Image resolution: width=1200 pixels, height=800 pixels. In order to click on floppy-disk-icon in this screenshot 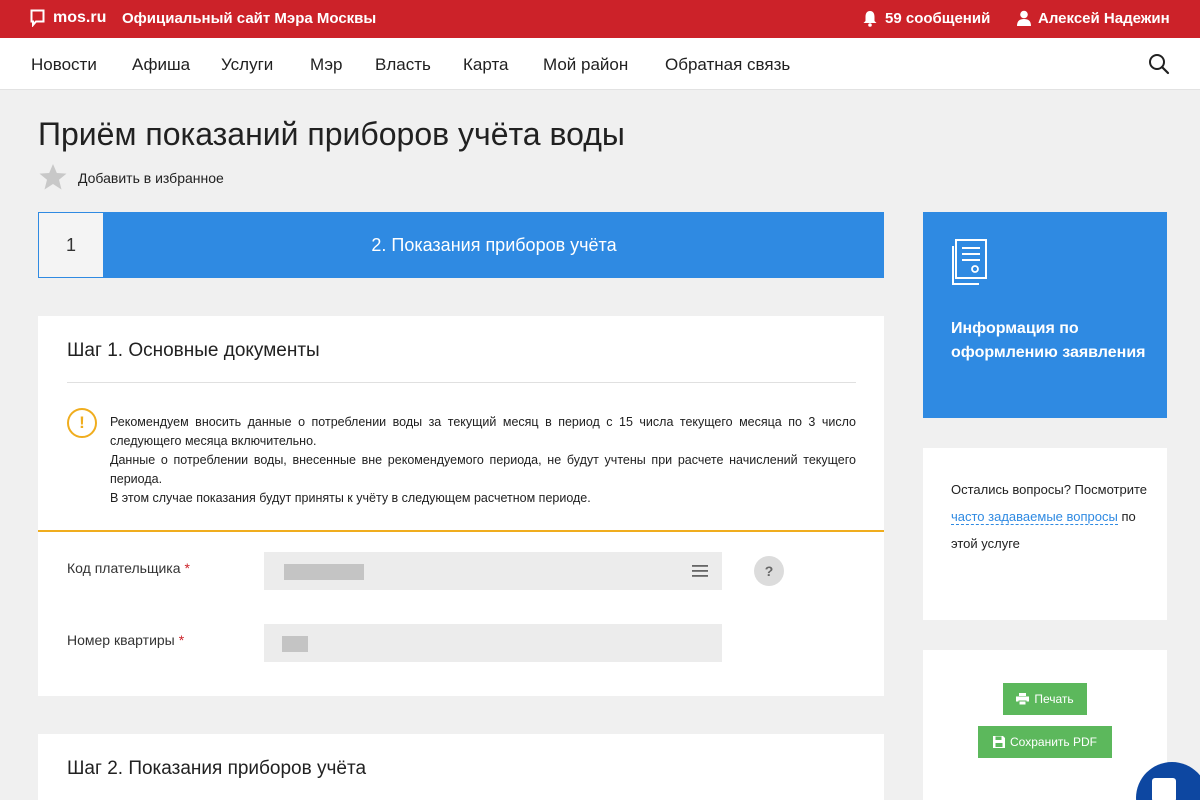, I will do `click(999, 742)`.